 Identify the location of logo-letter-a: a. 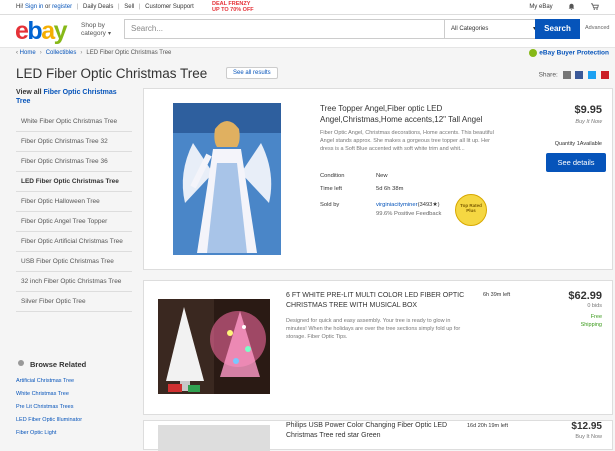
(48, 31).